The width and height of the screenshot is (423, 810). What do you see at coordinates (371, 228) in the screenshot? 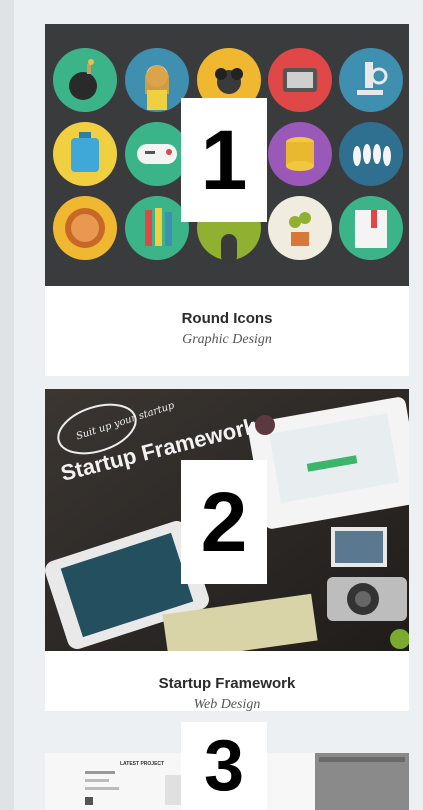
I see `book-icon` at bounding box center [371, 228].